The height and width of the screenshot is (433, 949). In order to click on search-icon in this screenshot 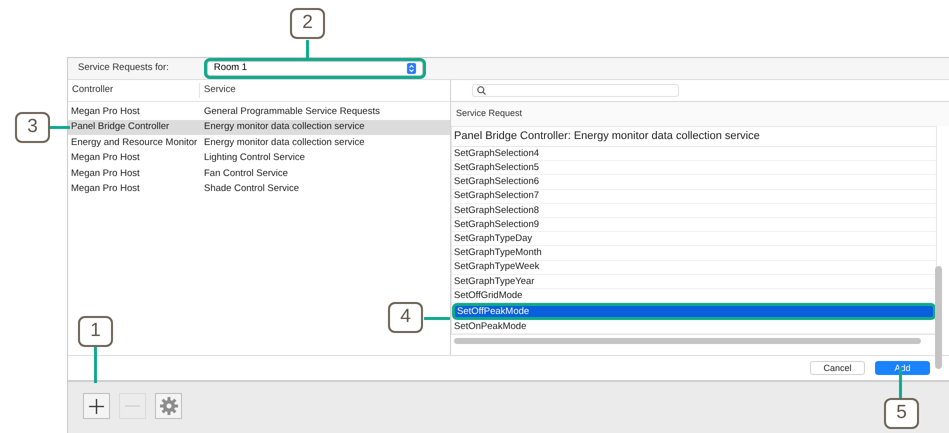, I will do `click(481, 90)`.